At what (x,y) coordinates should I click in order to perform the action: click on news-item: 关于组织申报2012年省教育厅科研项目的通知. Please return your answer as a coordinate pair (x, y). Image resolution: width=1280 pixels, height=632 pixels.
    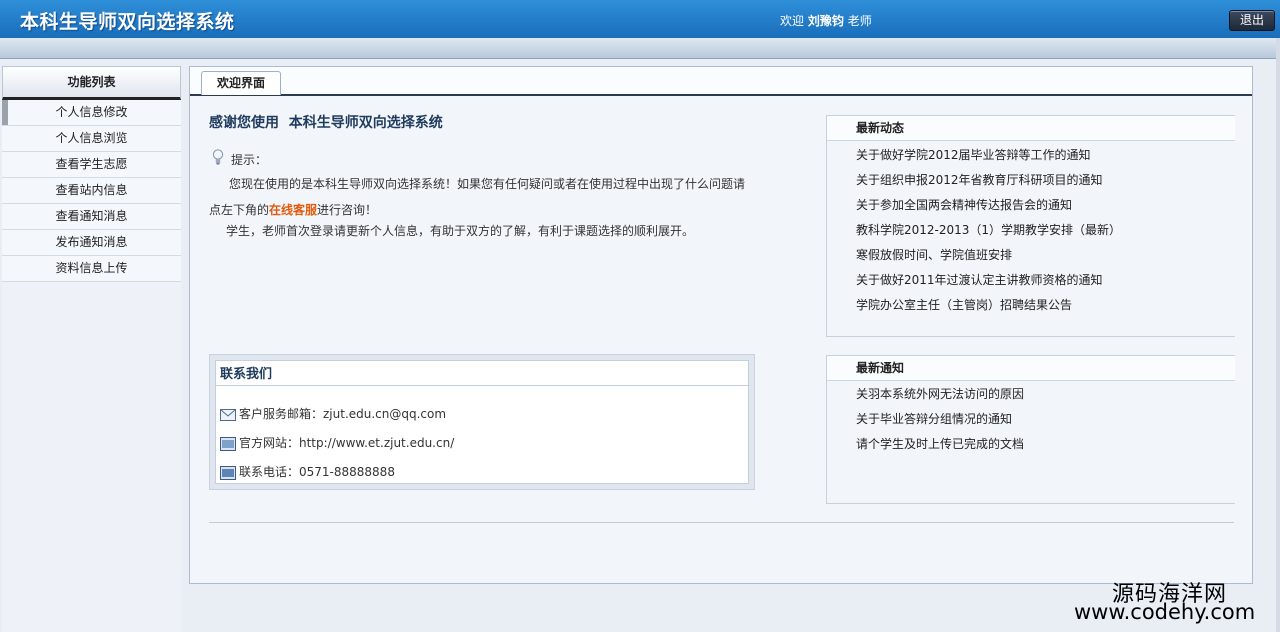
    Looking at the image, I should click on (1031, 180).